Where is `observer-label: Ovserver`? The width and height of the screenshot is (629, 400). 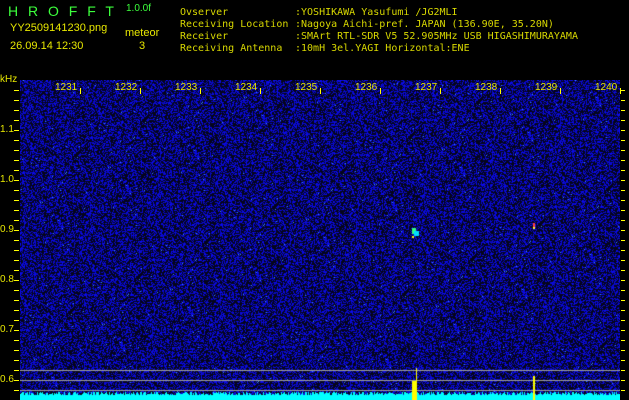 observer-label: Ovserver is located at coordinates (204, 12).